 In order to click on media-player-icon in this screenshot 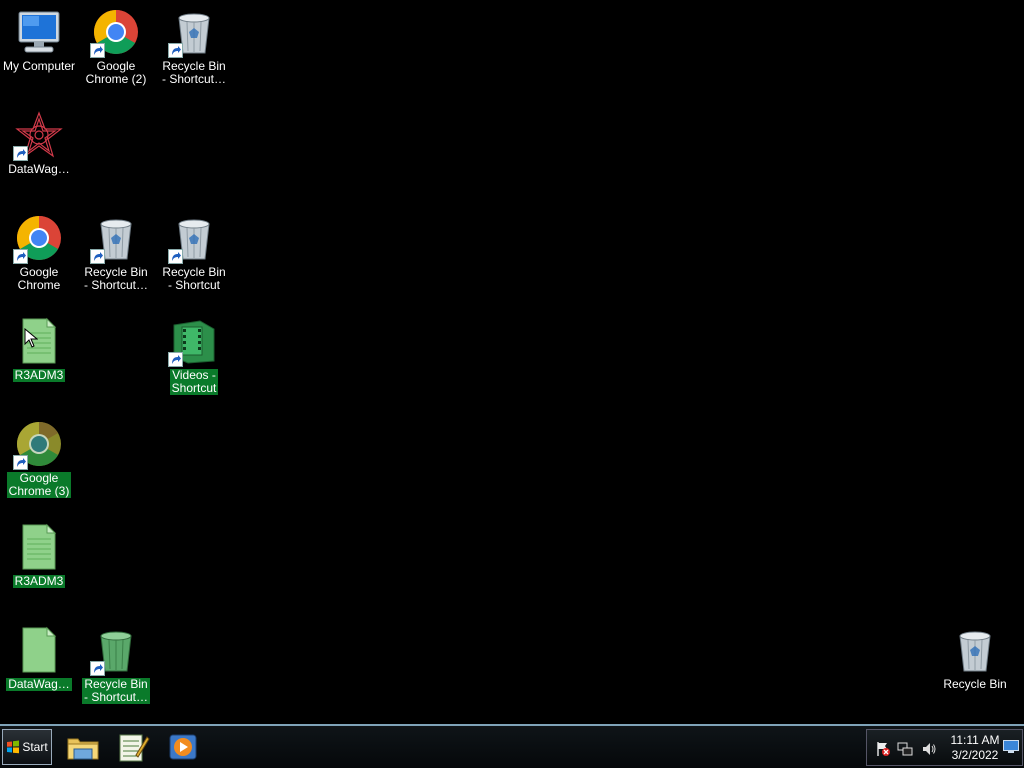, I will do `click(183, 747)`.